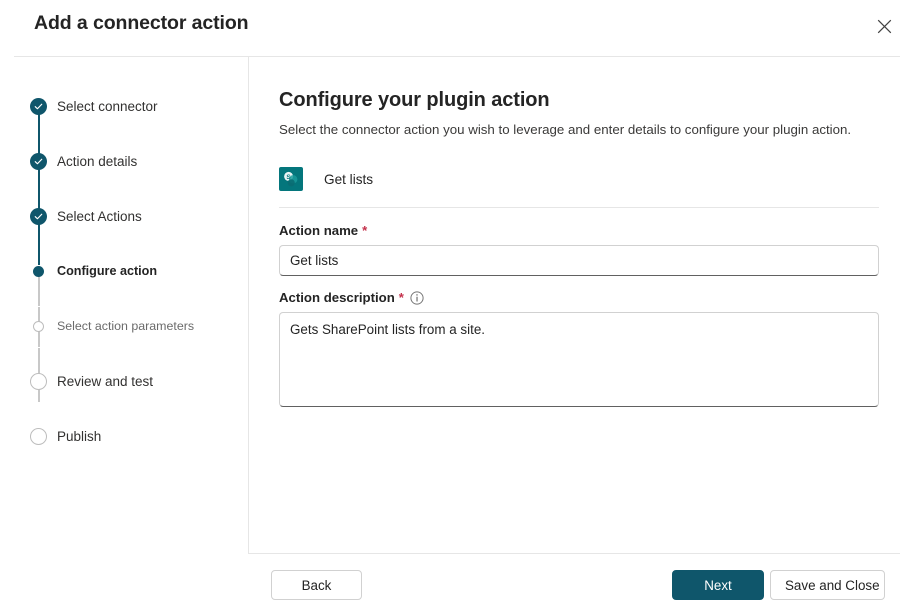 Image resolution: width=917 pixels, height=609 pixels. I want to click on sidebar-item-label: Select action parameters, so click(126, 326).